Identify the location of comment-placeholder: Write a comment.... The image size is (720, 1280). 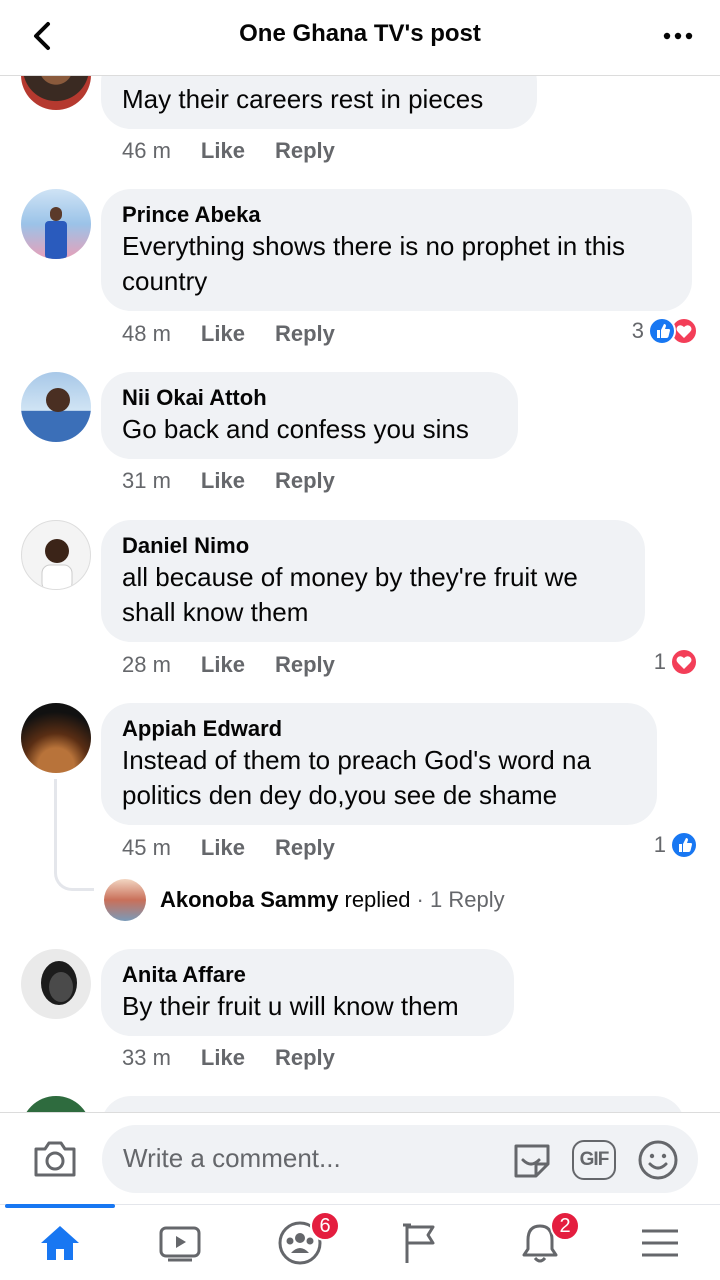
(232, 1158).